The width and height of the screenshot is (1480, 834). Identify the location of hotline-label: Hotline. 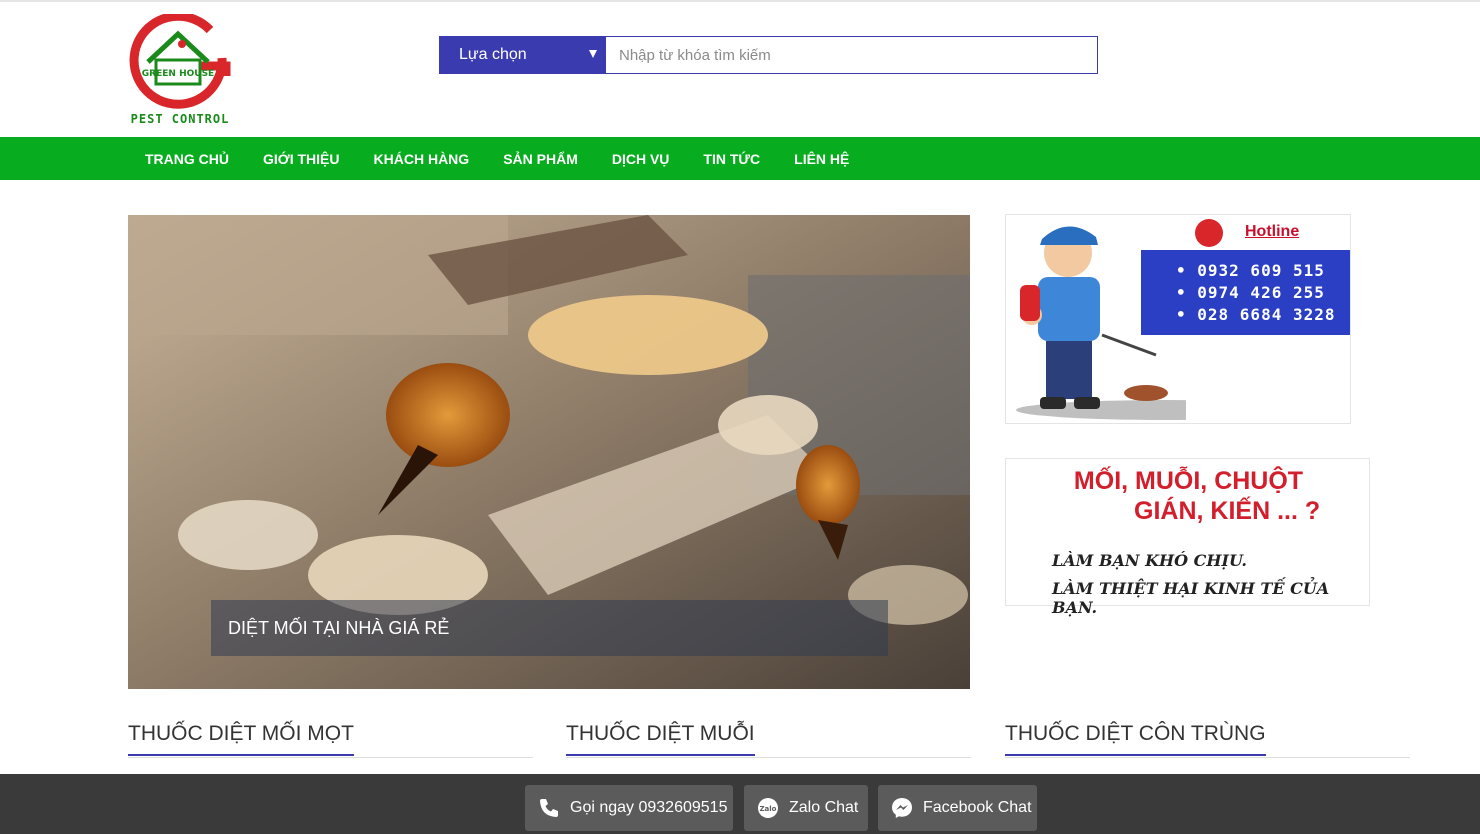
(1272, 231).